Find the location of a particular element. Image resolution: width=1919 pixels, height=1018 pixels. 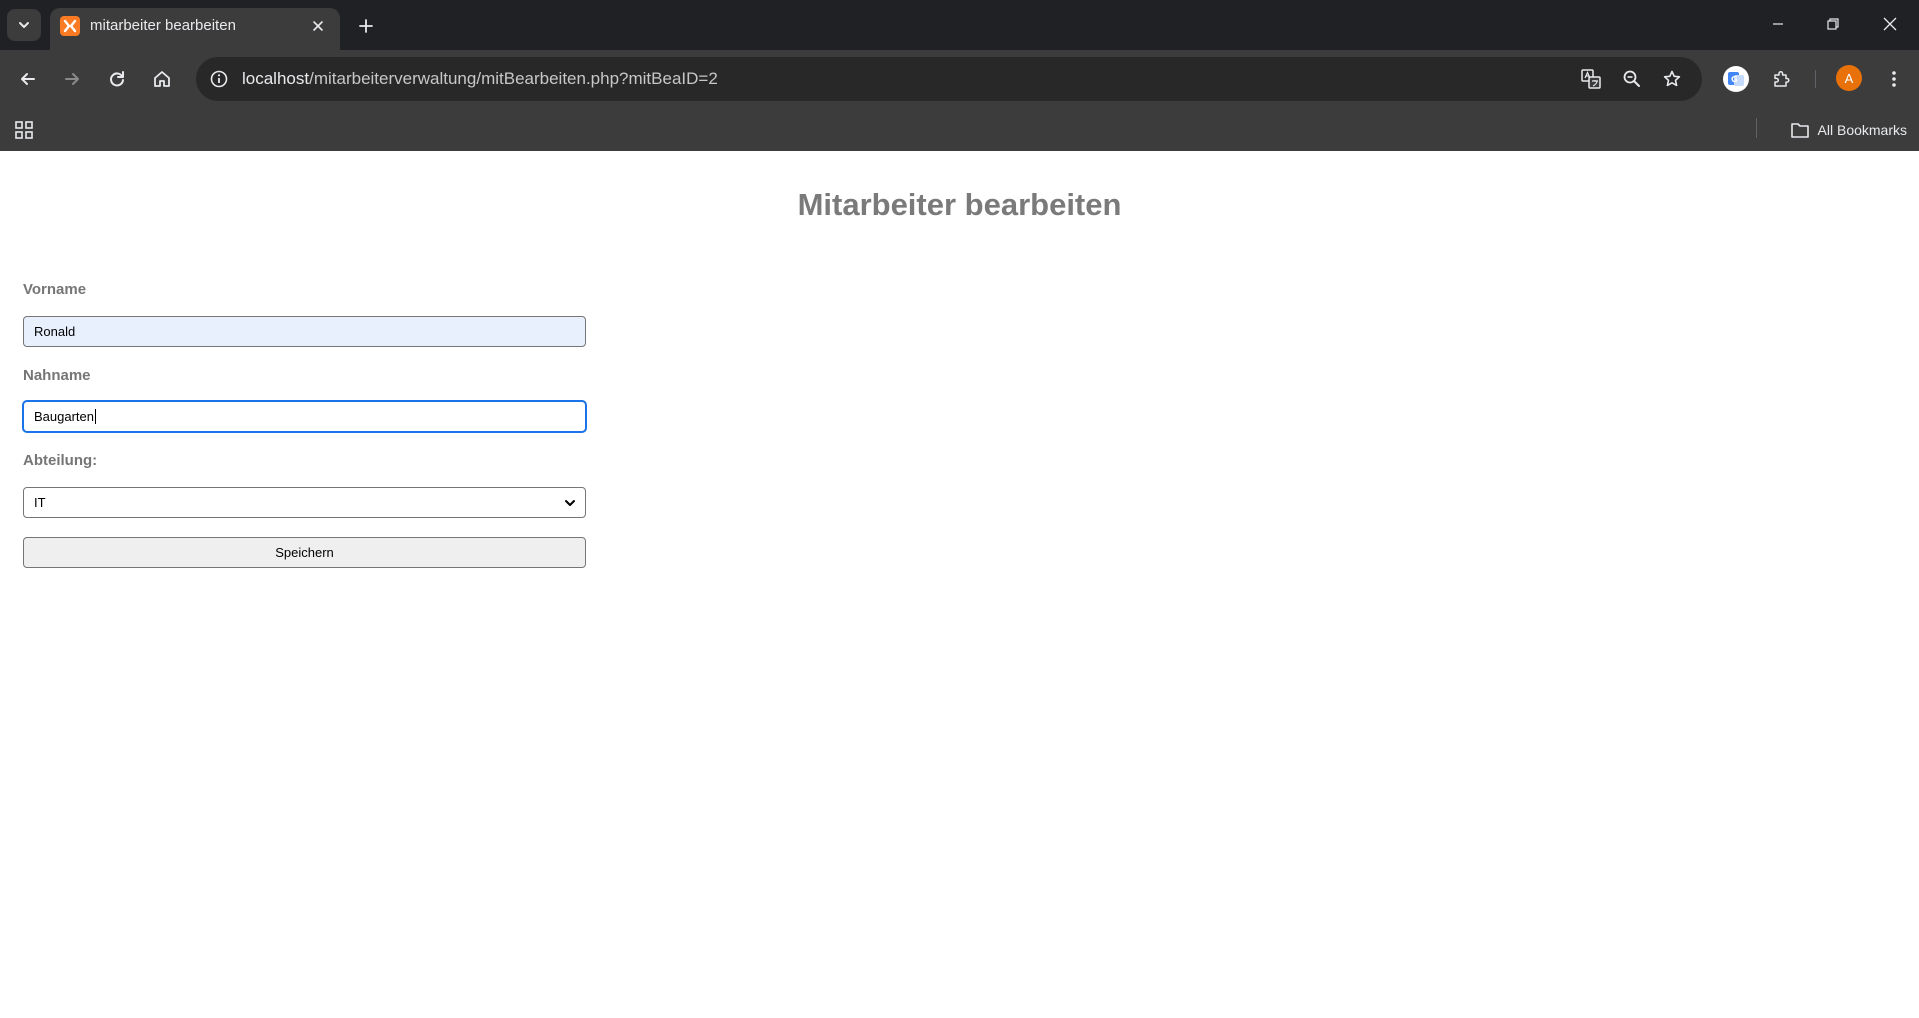

home-button is located at coordinates (162, 79).